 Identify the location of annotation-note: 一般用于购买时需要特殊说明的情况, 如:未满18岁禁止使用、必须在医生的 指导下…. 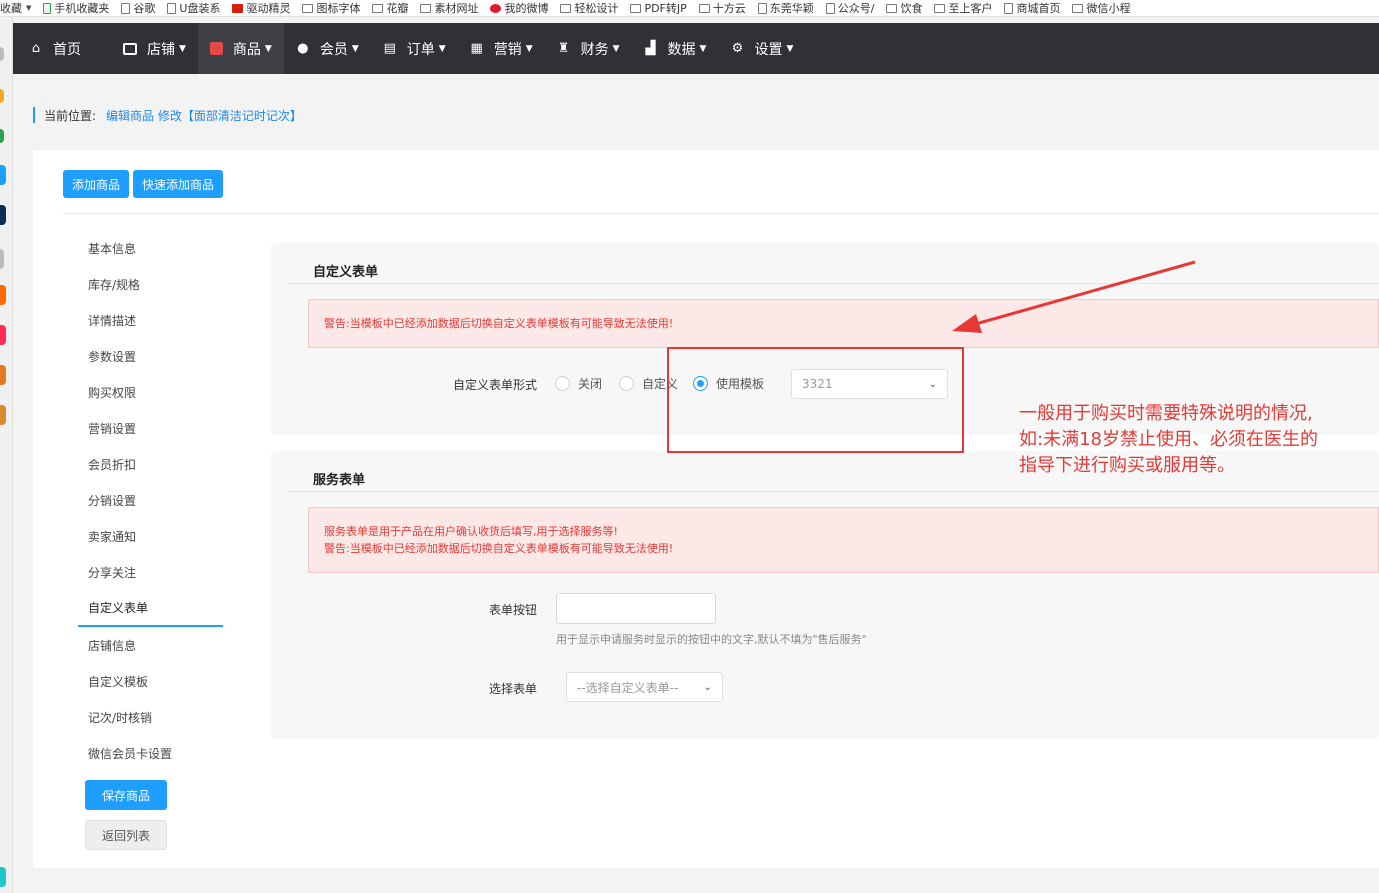
(1194, 440).